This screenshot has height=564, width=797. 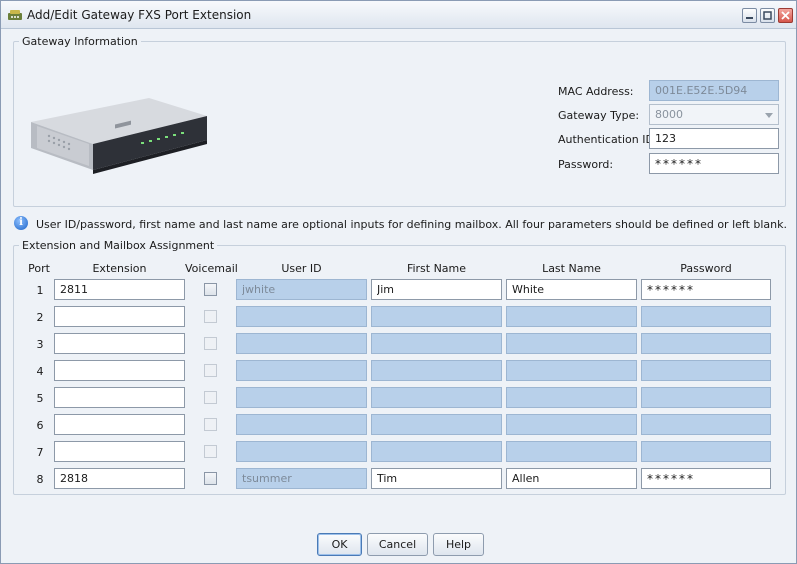 I want to click on authentication-id-field, so click(x=714, y=138).